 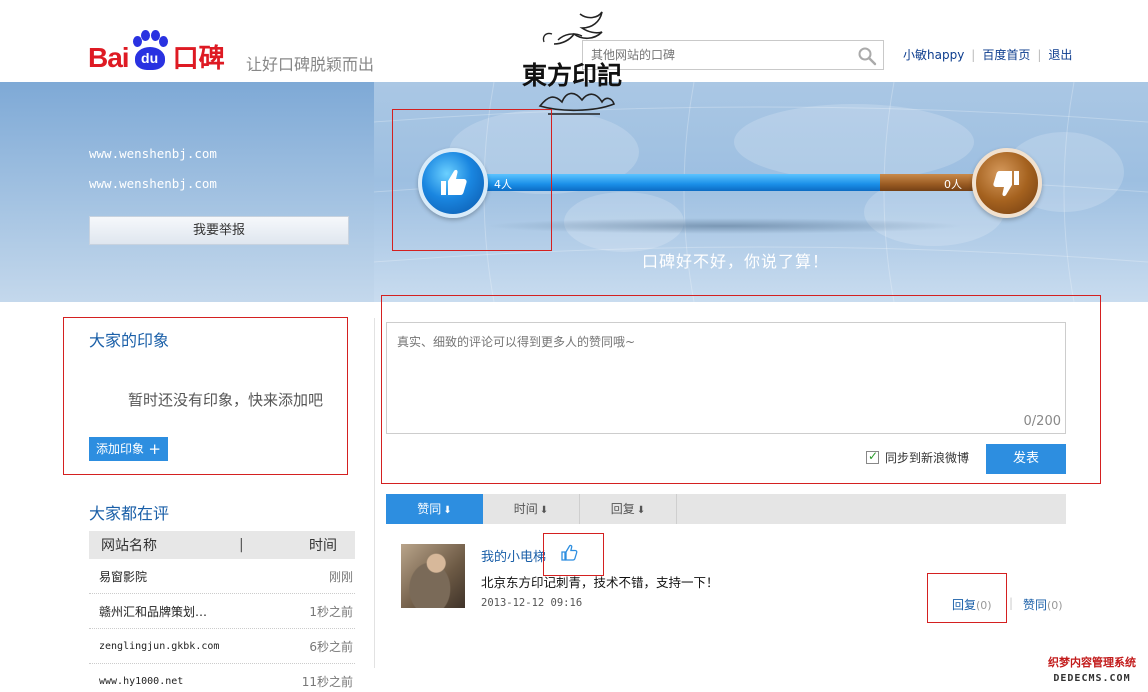 I want to click on banner-caption: 口碑好不好，你说了算！, so click(x=736, y=261).